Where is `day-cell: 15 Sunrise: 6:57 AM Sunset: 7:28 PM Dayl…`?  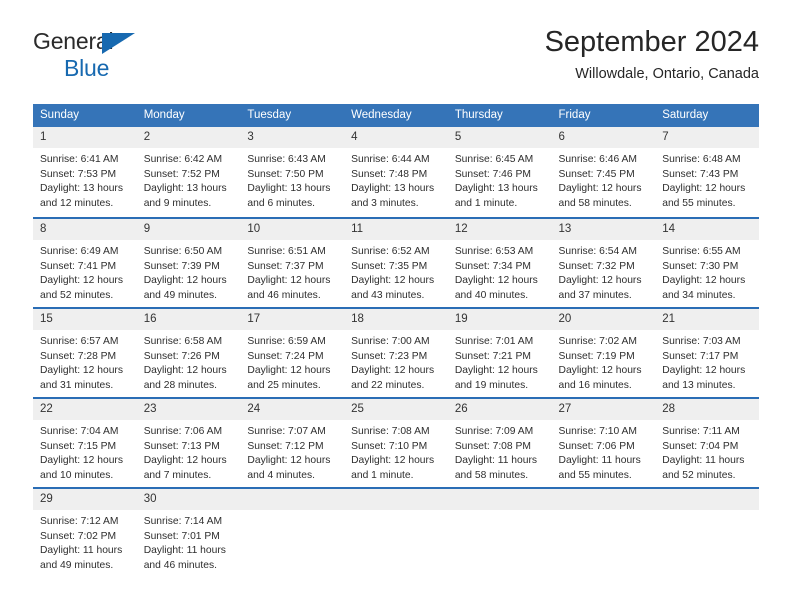 day-cell: 15 Sunrise: 6:57 AM Sunset: 7:28 PM Dayl… is located at coordinates (85, 352).